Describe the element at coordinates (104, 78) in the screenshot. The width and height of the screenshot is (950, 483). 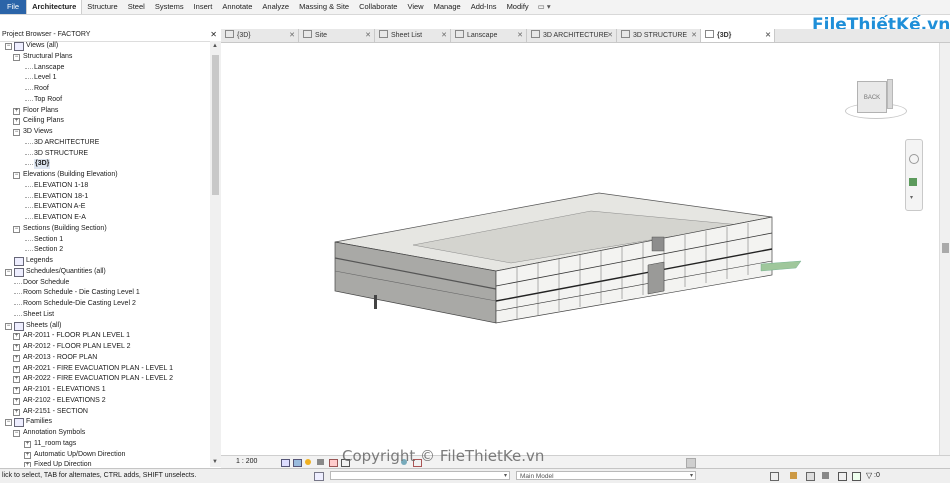
I see `tree-item: Level 1` at that location.